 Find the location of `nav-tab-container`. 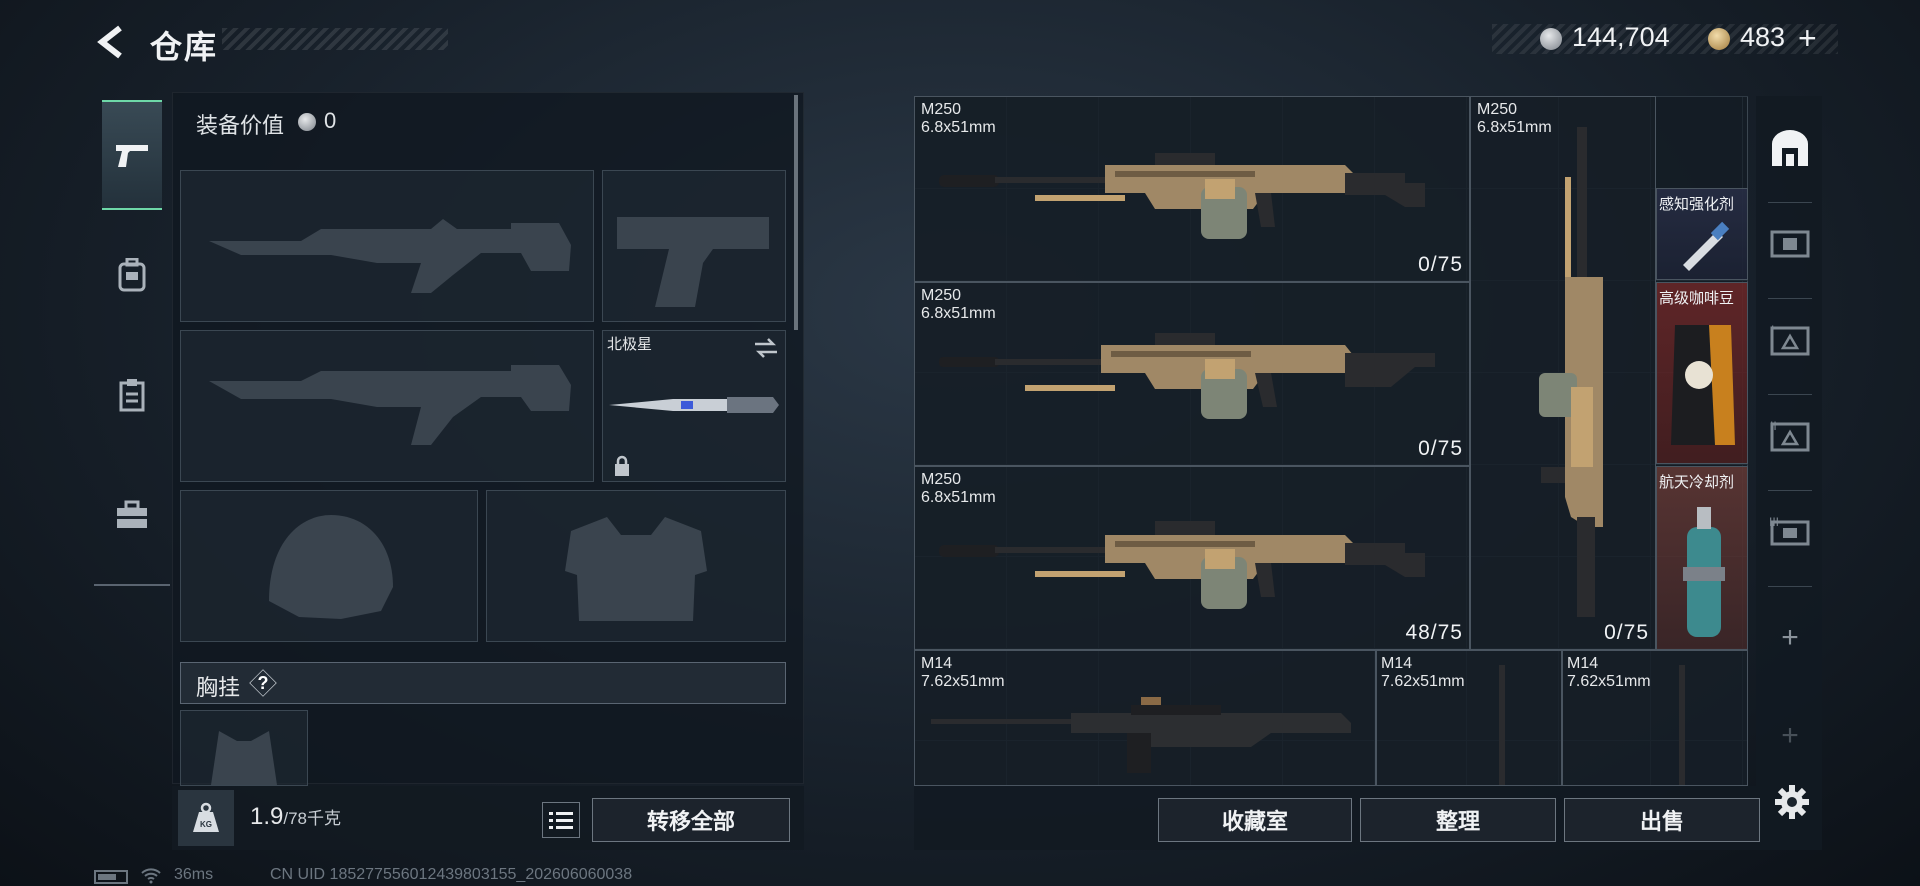

nav-tab-container is located at coordinates (132, 395).